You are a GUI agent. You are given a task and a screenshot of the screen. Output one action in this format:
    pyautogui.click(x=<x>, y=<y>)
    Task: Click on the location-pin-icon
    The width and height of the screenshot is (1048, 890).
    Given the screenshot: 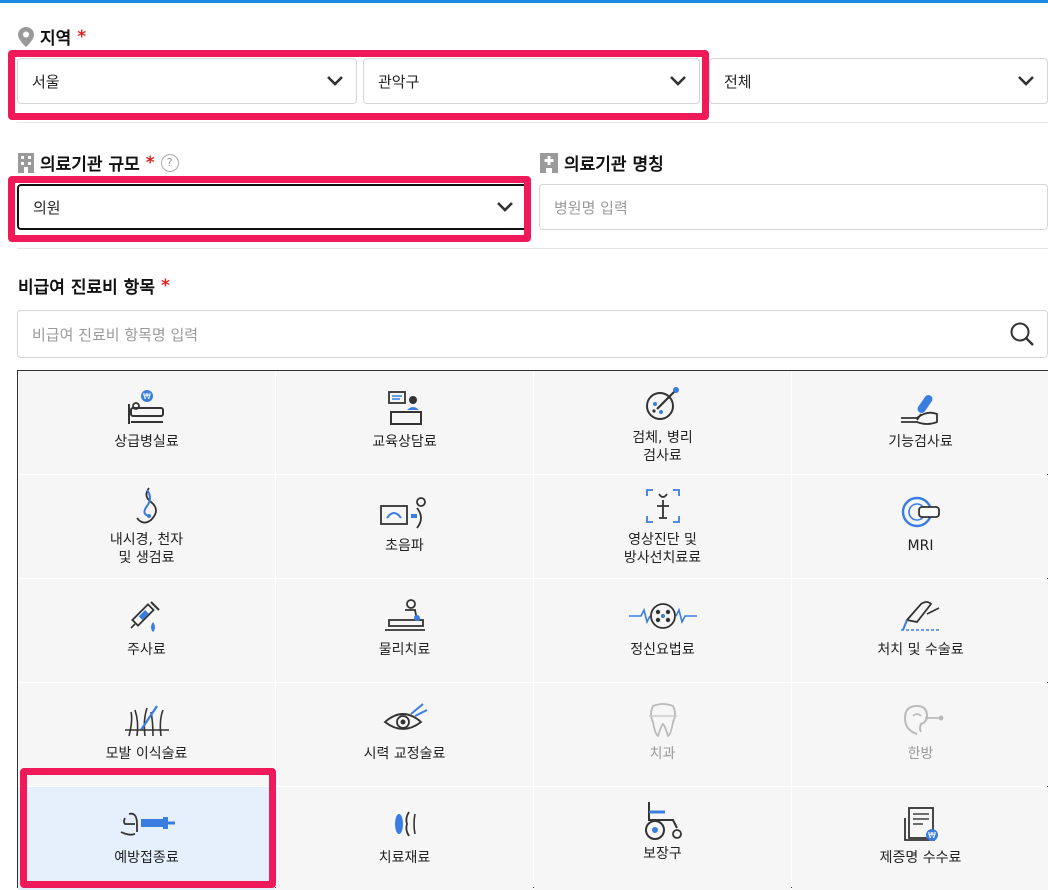 What is the action you would take?
    pyautogui.click(x=26, y=36)
    